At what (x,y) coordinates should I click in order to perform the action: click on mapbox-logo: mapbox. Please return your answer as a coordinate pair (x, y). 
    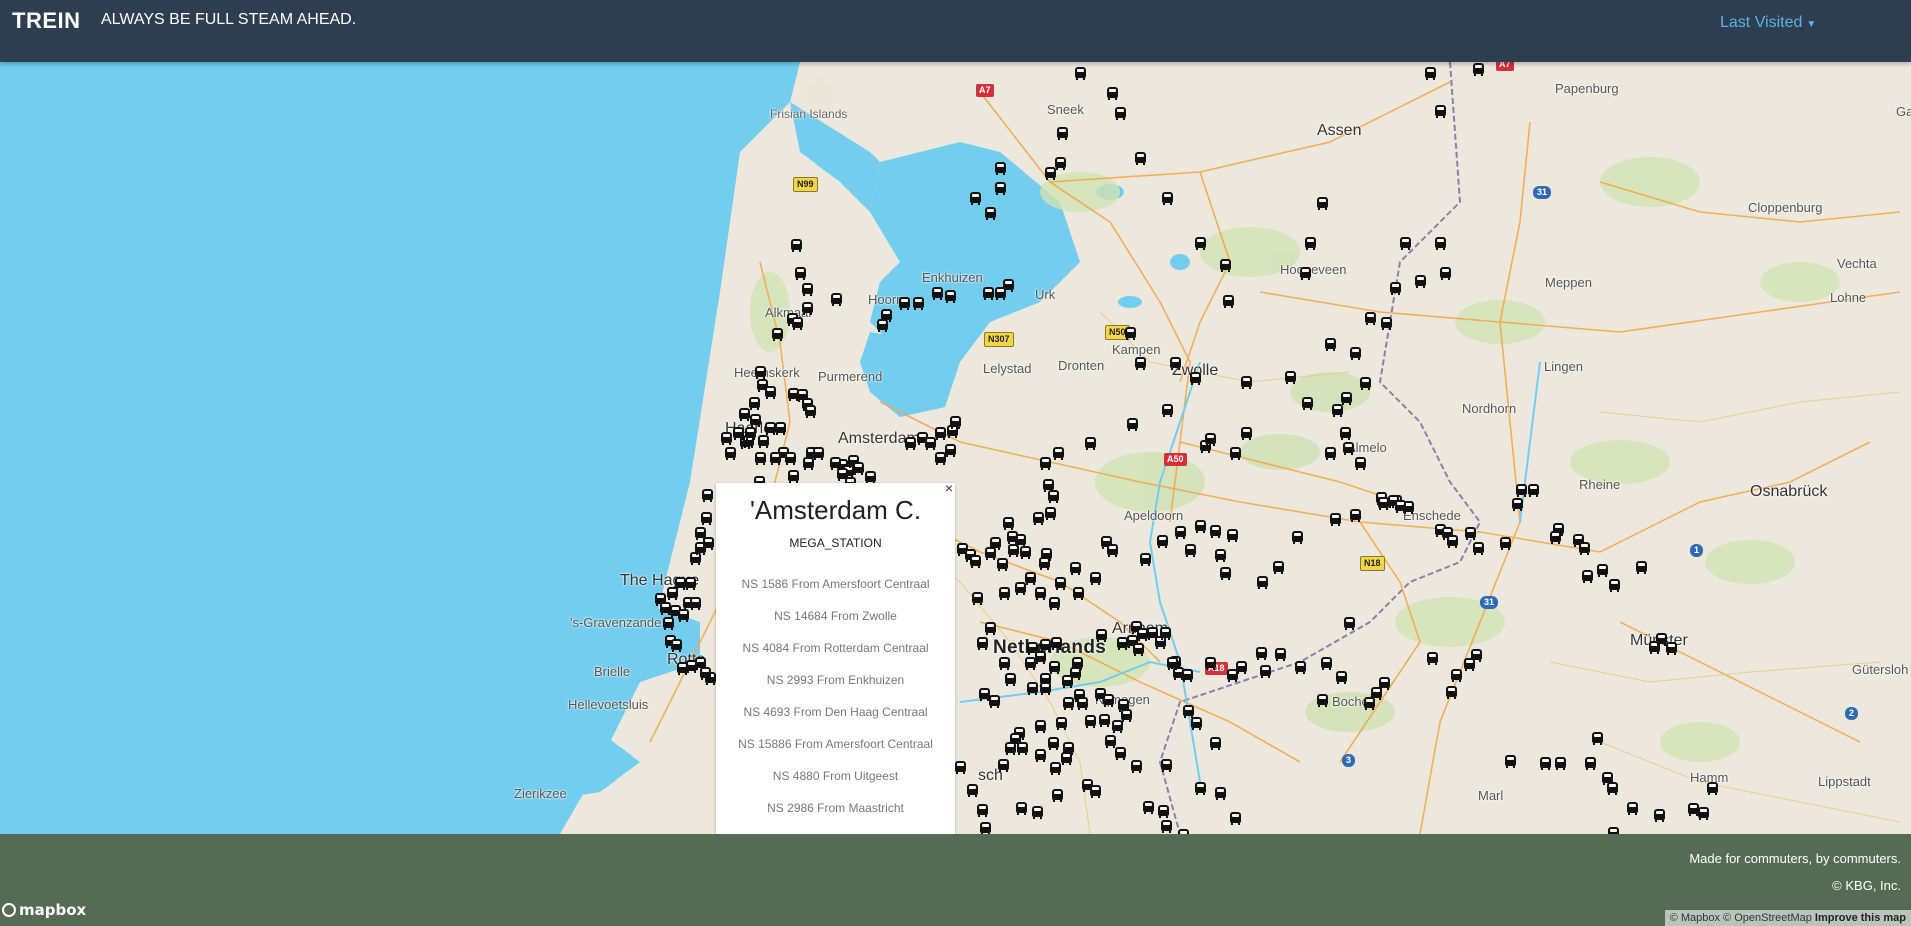
    Looking at the image, I should click on (44, 910).